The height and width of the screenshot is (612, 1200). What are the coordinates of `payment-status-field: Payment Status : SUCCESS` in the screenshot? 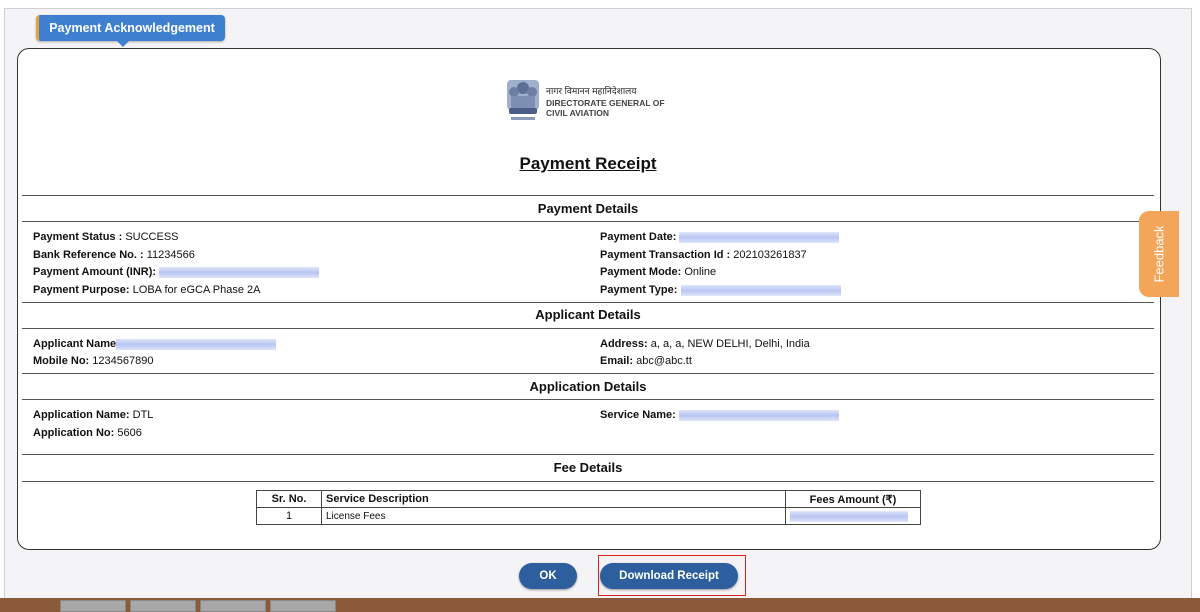 It's located at (106, 237).